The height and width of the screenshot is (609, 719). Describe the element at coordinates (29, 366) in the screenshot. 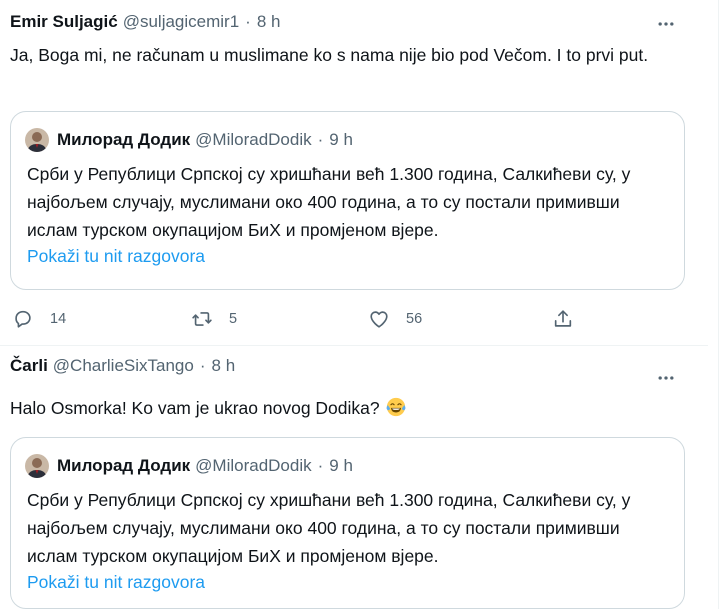

I see `author-name: Čarli` at that location.